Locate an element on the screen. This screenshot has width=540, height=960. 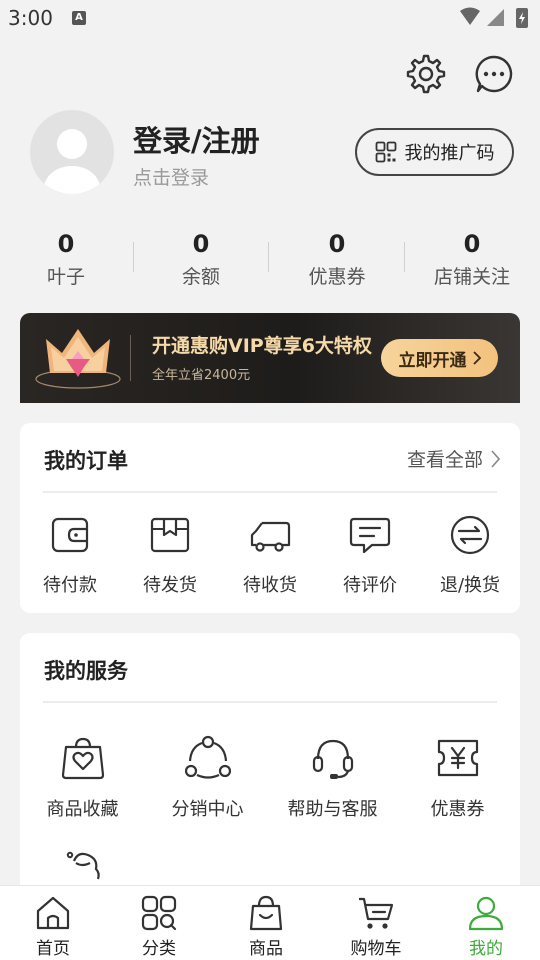
view-all-label: 查看全部 is located at coordinates (444, 460).